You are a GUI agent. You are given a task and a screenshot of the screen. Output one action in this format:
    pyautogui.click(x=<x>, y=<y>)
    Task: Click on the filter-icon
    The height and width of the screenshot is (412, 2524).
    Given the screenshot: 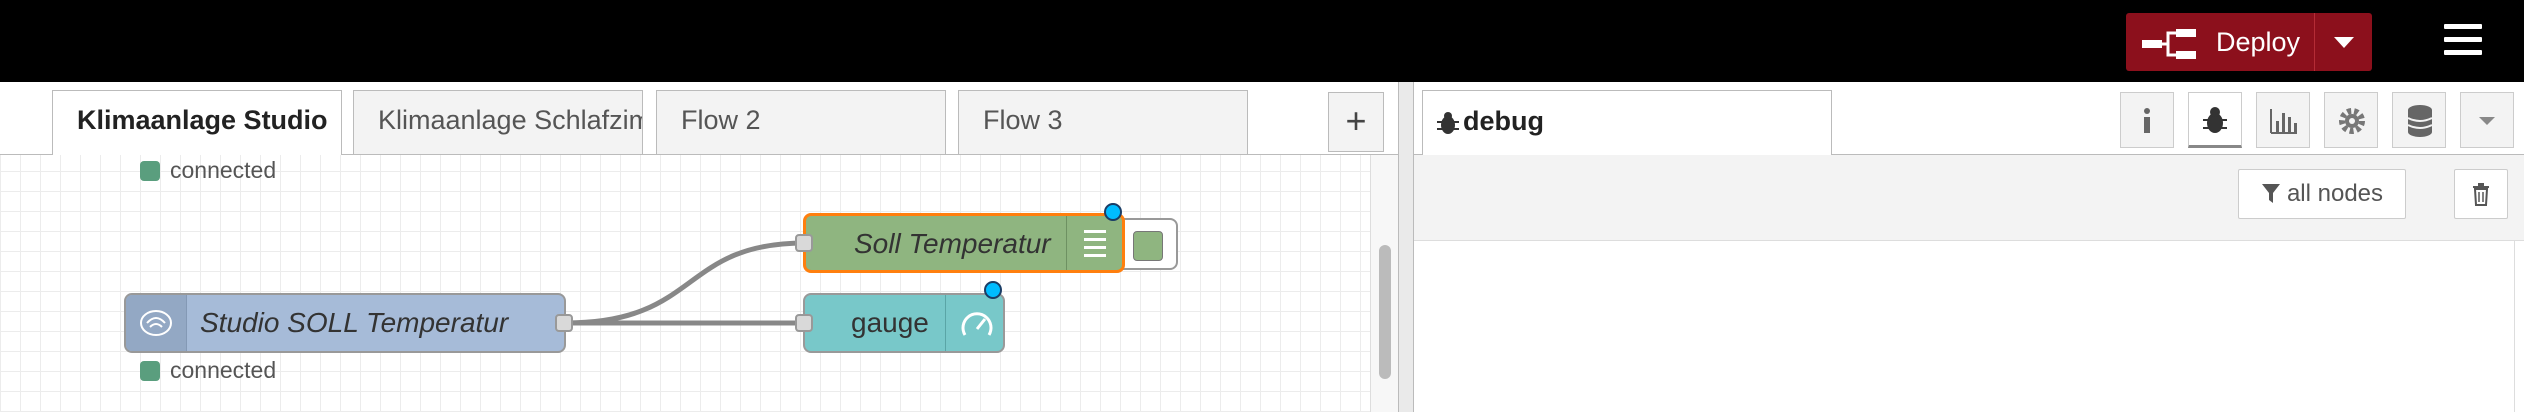 What is the action you would take?
    pyautogui.click(x=2270, y=193)
    